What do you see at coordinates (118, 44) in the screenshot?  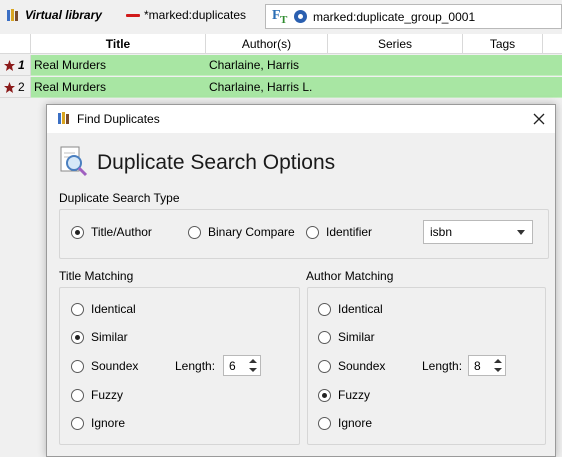 I see `column-header-title: Title` at bounding box center [118, 44].